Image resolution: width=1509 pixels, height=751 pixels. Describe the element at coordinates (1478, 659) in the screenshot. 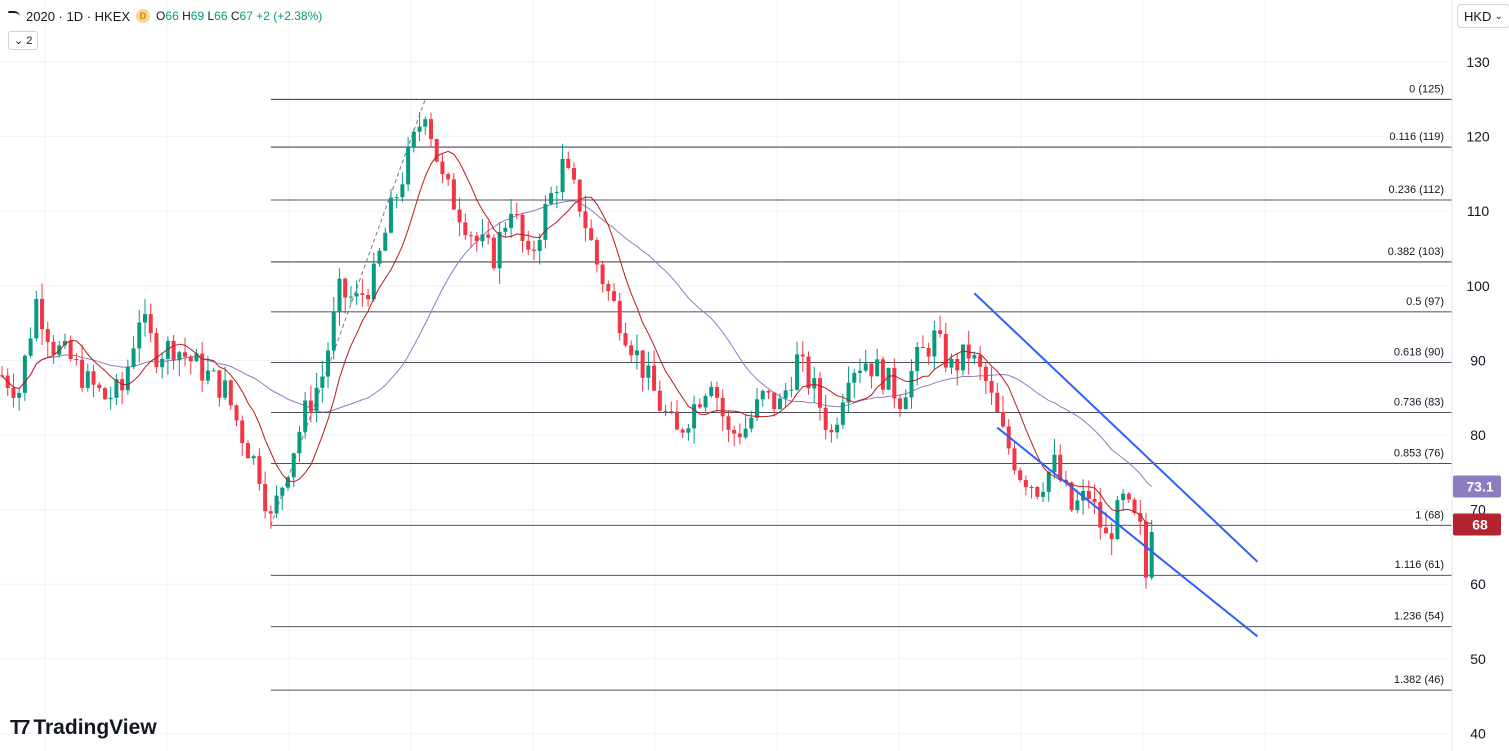

I see `price-tick-label: 50` at that location.